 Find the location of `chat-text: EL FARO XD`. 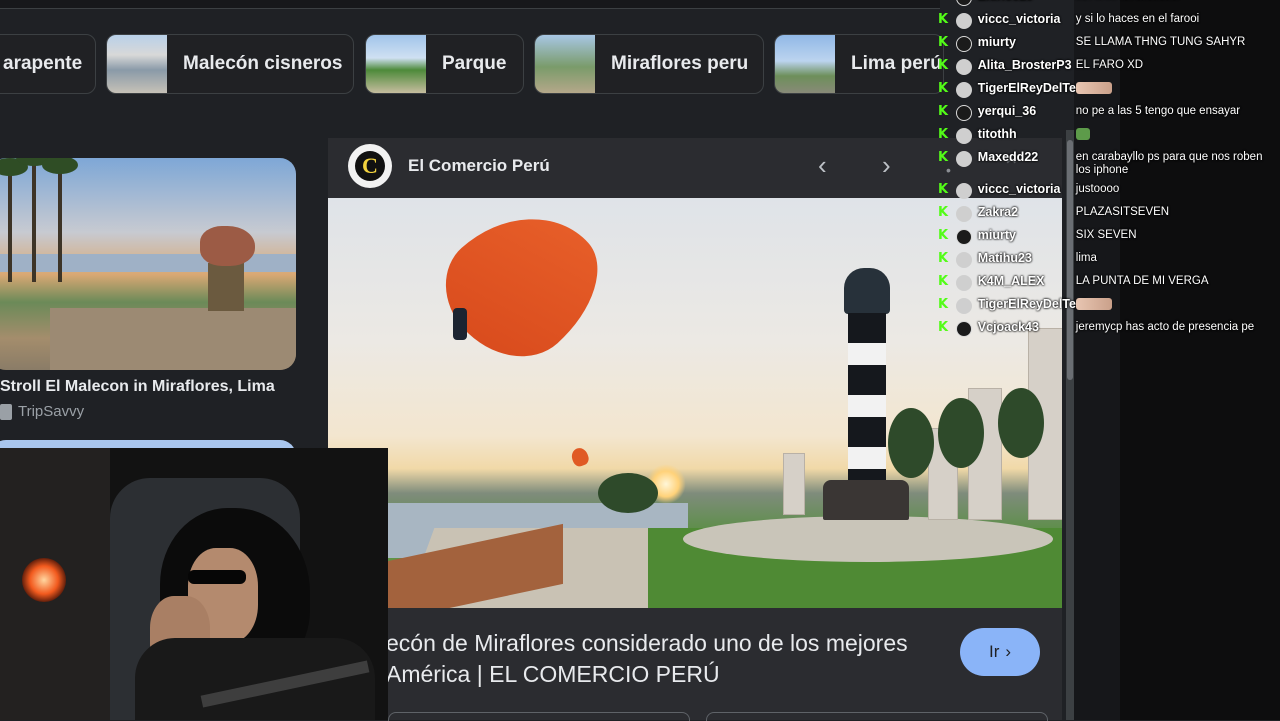

chat-text: EL FARO XD is located at coordinates (1109, 65).